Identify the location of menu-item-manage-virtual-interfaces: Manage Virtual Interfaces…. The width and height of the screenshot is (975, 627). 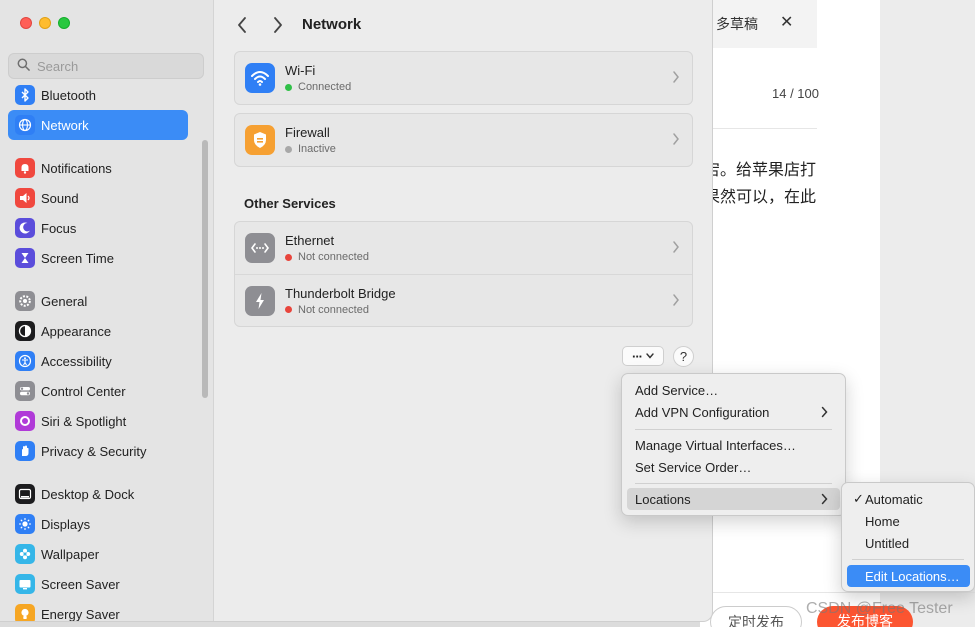
(733, 445).